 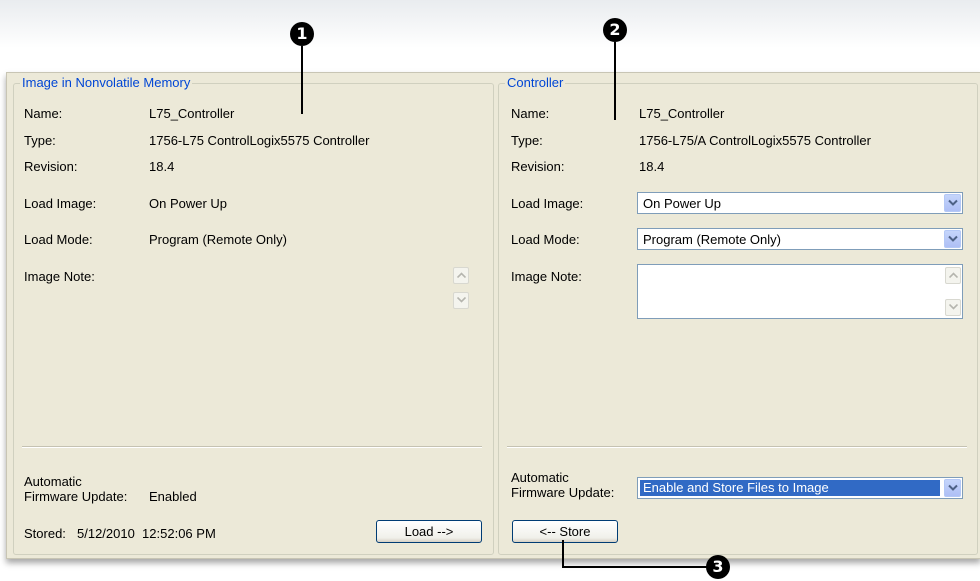 I want to click on note-scroll-down-button, so click(x=953, y=307).